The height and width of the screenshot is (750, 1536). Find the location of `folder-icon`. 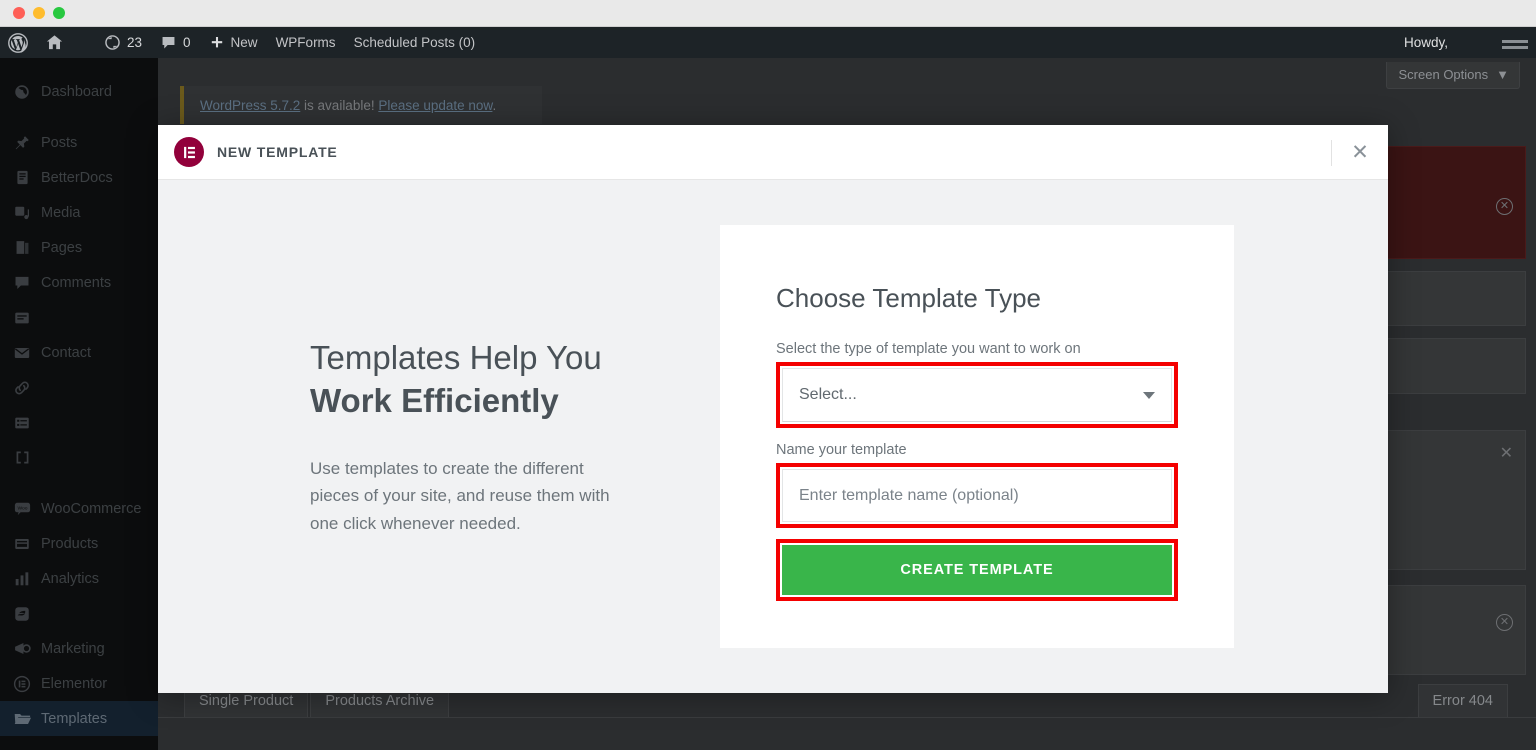

folder-icon is located at coordinates (22, 718).